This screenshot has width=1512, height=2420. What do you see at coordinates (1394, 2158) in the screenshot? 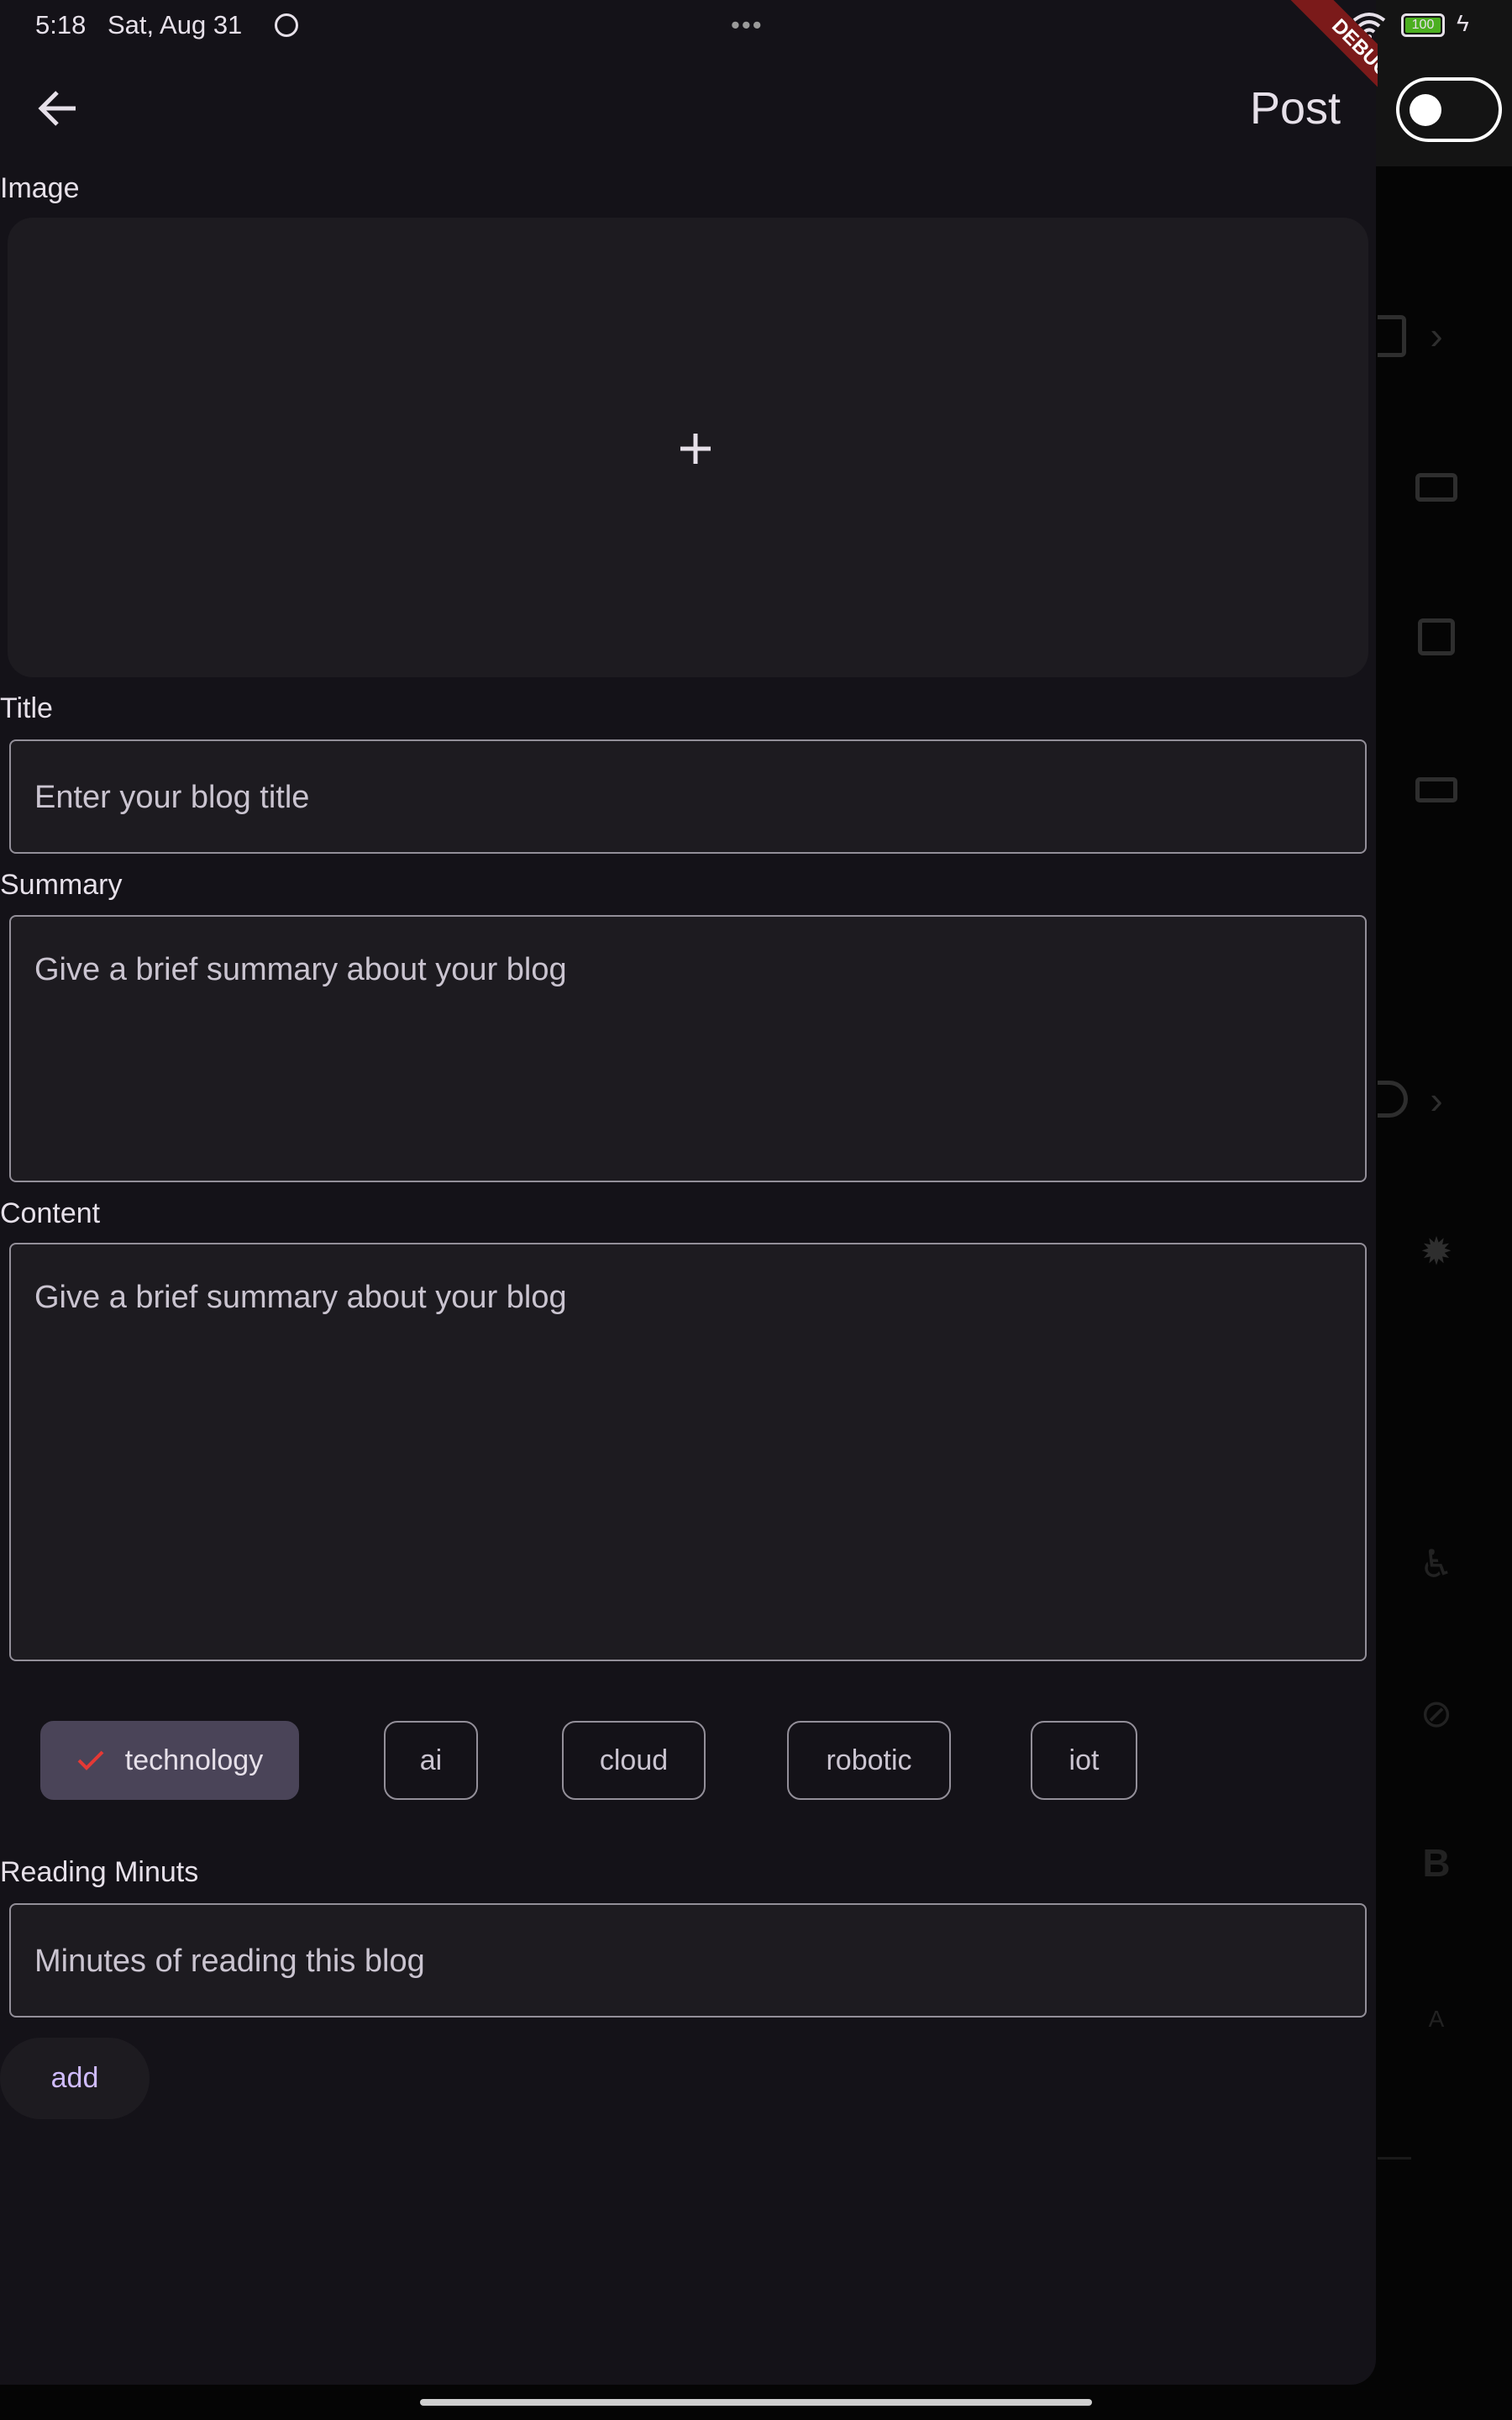
I see `divider` at bounding box center [1394, 2158].